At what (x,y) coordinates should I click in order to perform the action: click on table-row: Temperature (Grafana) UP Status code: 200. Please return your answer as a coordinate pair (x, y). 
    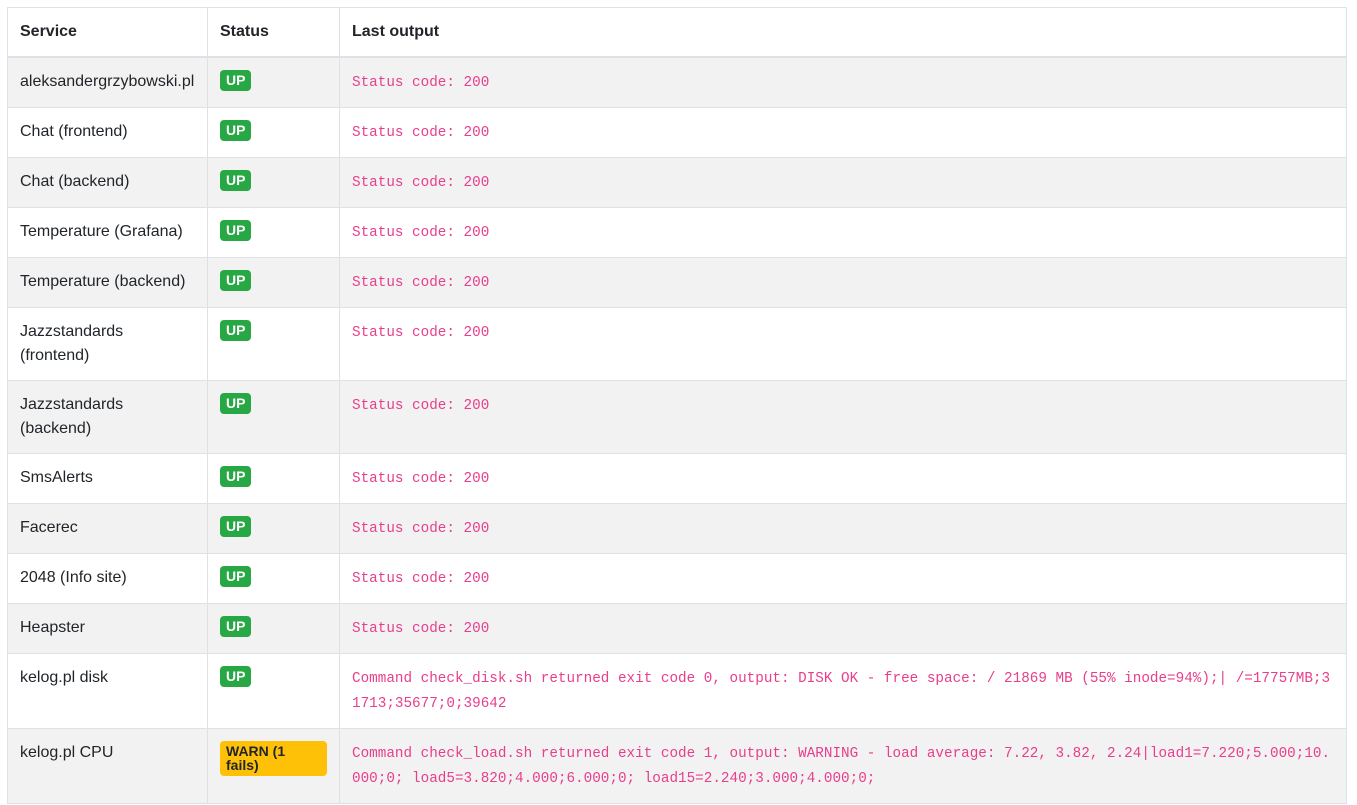
    Looking at the image, I should click on (677, 232).